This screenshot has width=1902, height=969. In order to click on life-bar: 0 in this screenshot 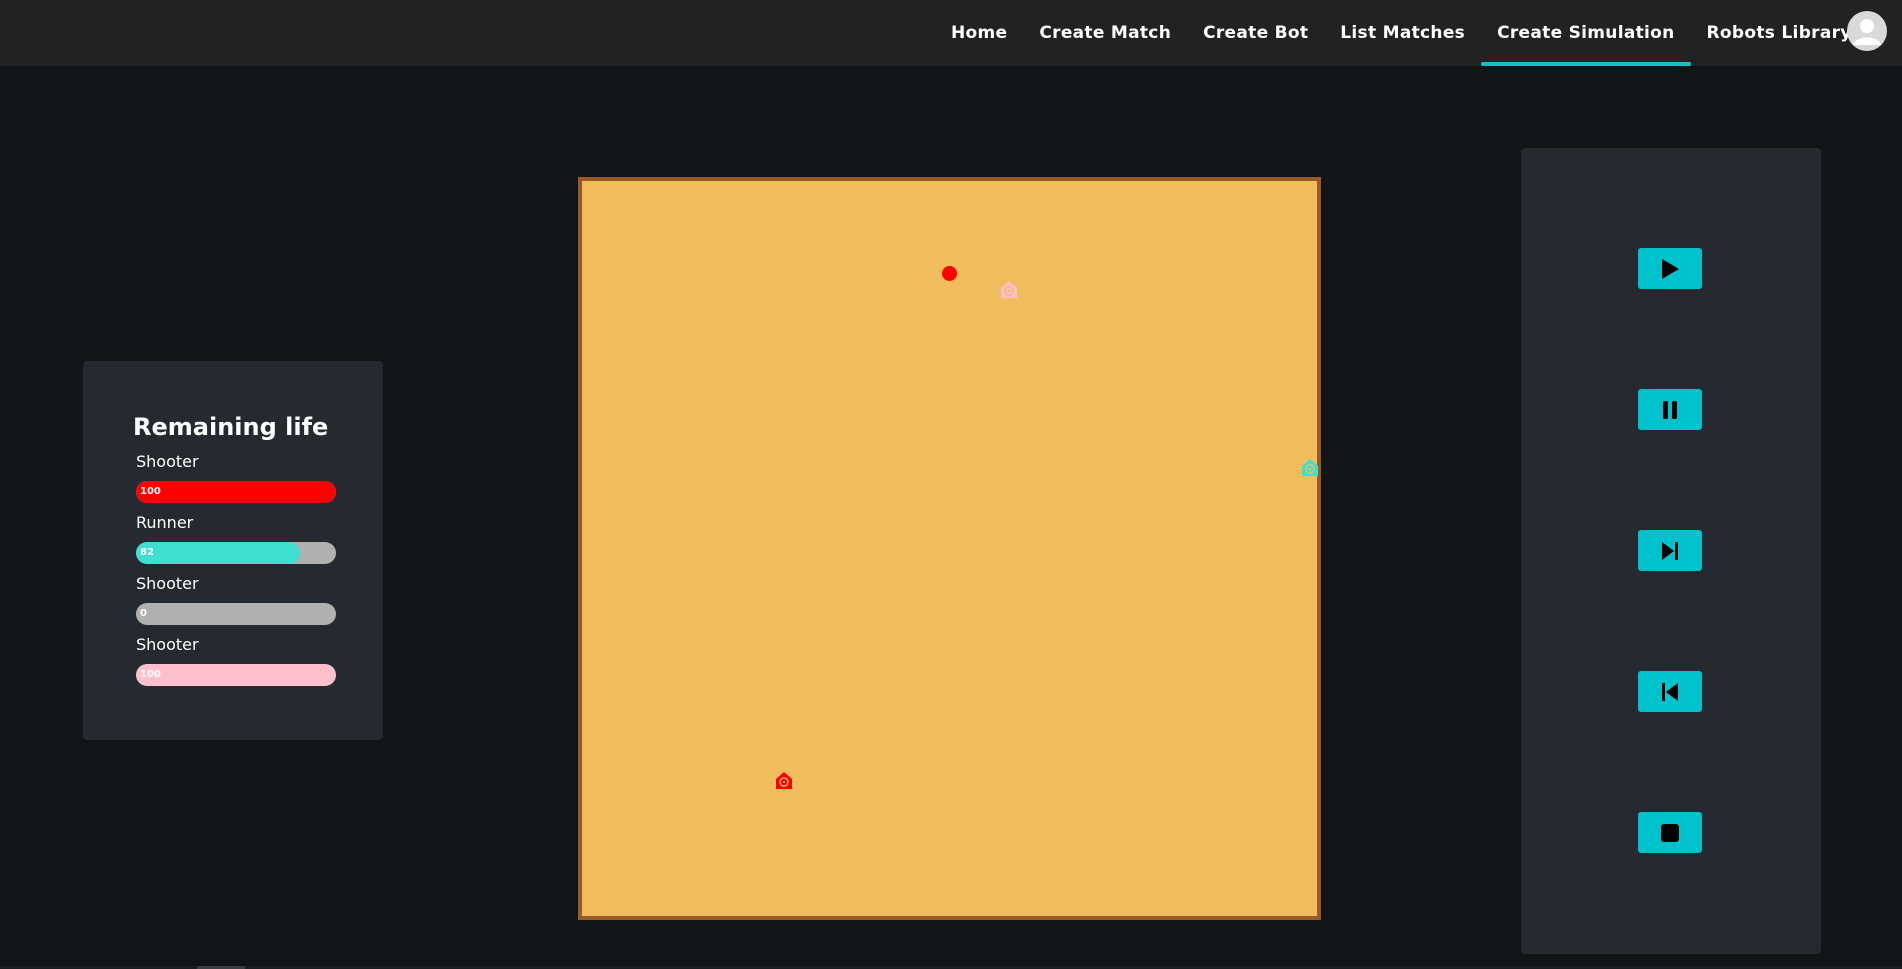, I will do `click(236, 614)`.